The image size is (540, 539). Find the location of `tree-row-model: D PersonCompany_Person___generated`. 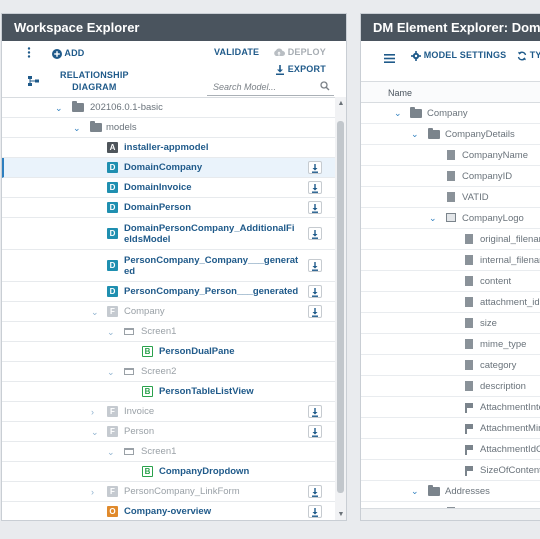

tree-row-model: D PersonCompany_Person___generated is located at coordinates (168, 292).